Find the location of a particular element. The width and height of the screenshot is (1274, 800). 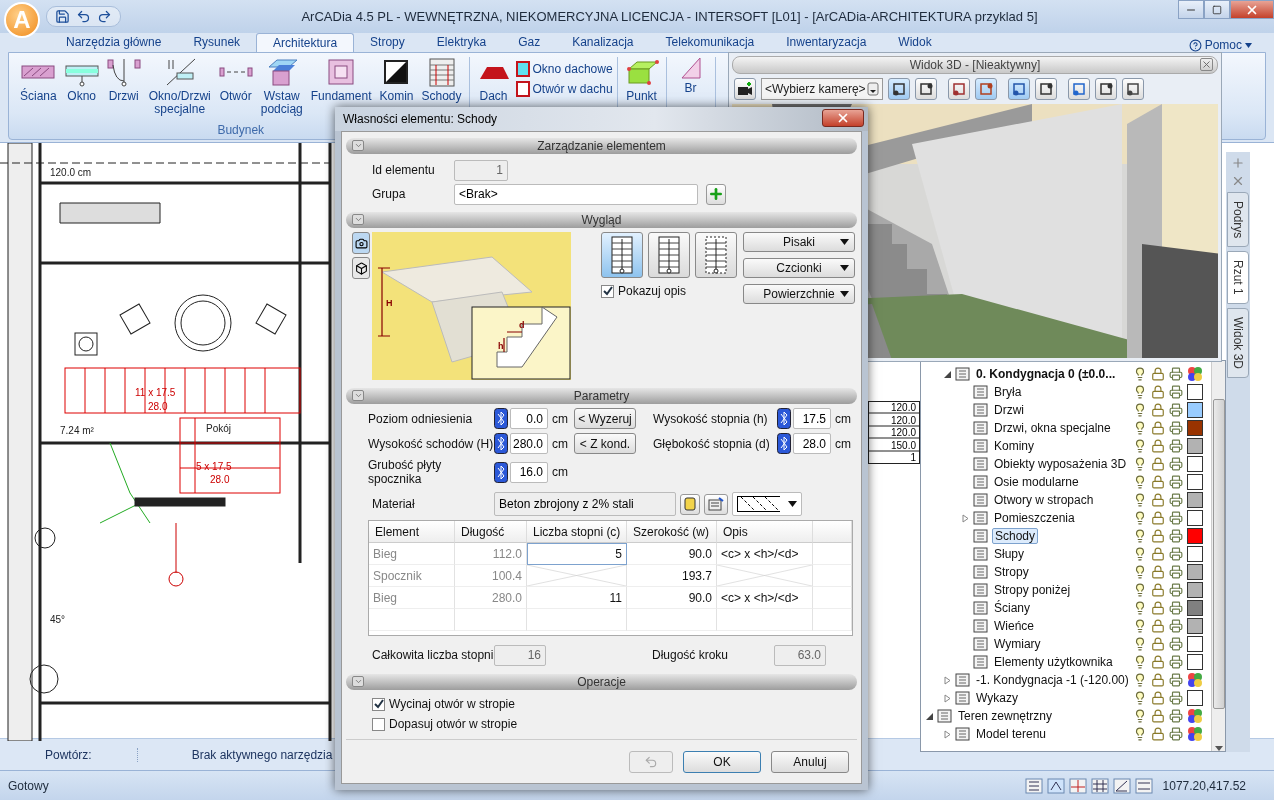

material-select: Beton zbrojony z 2% stali is located at coordinates (585, 504).